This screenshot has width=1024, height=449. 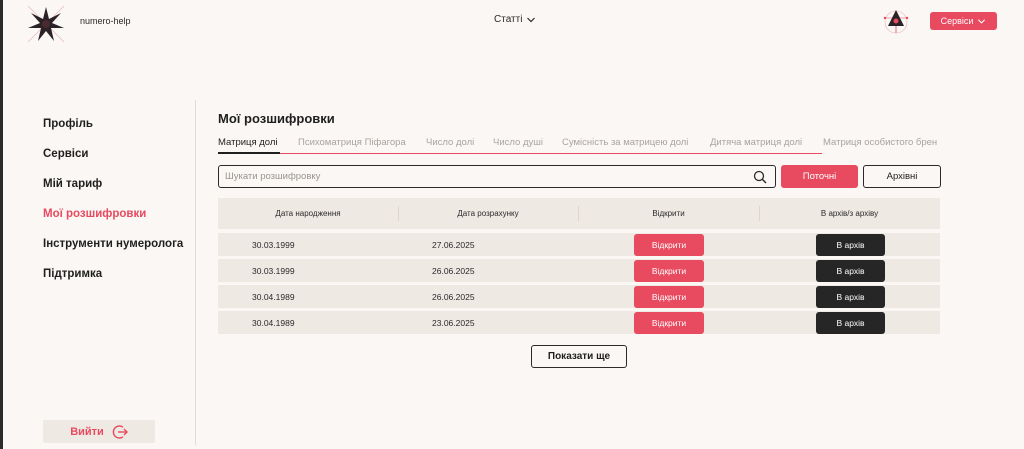 What do you see at coordinates (488, 213) in the screenshot?
I see `column-header-calc-date: Дата розрахунку` at bounding box center [488, 213].